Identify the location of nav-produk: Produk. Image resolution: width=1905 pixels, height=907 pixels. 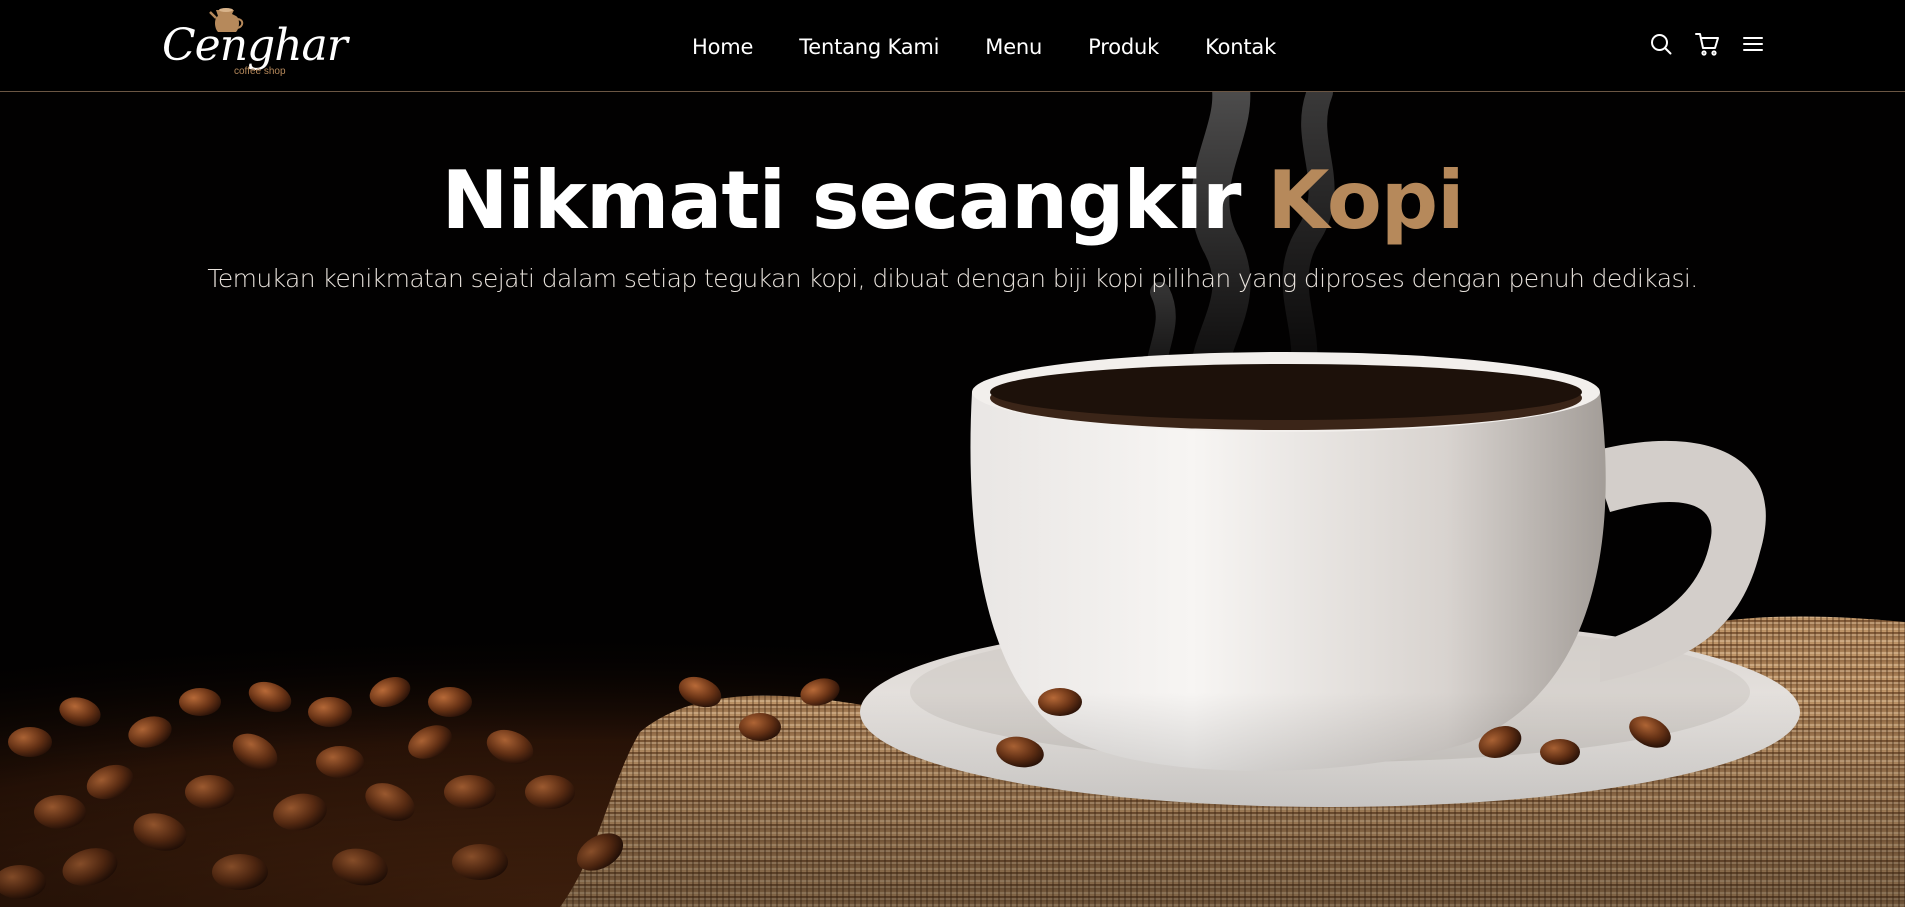
(1123, 47).